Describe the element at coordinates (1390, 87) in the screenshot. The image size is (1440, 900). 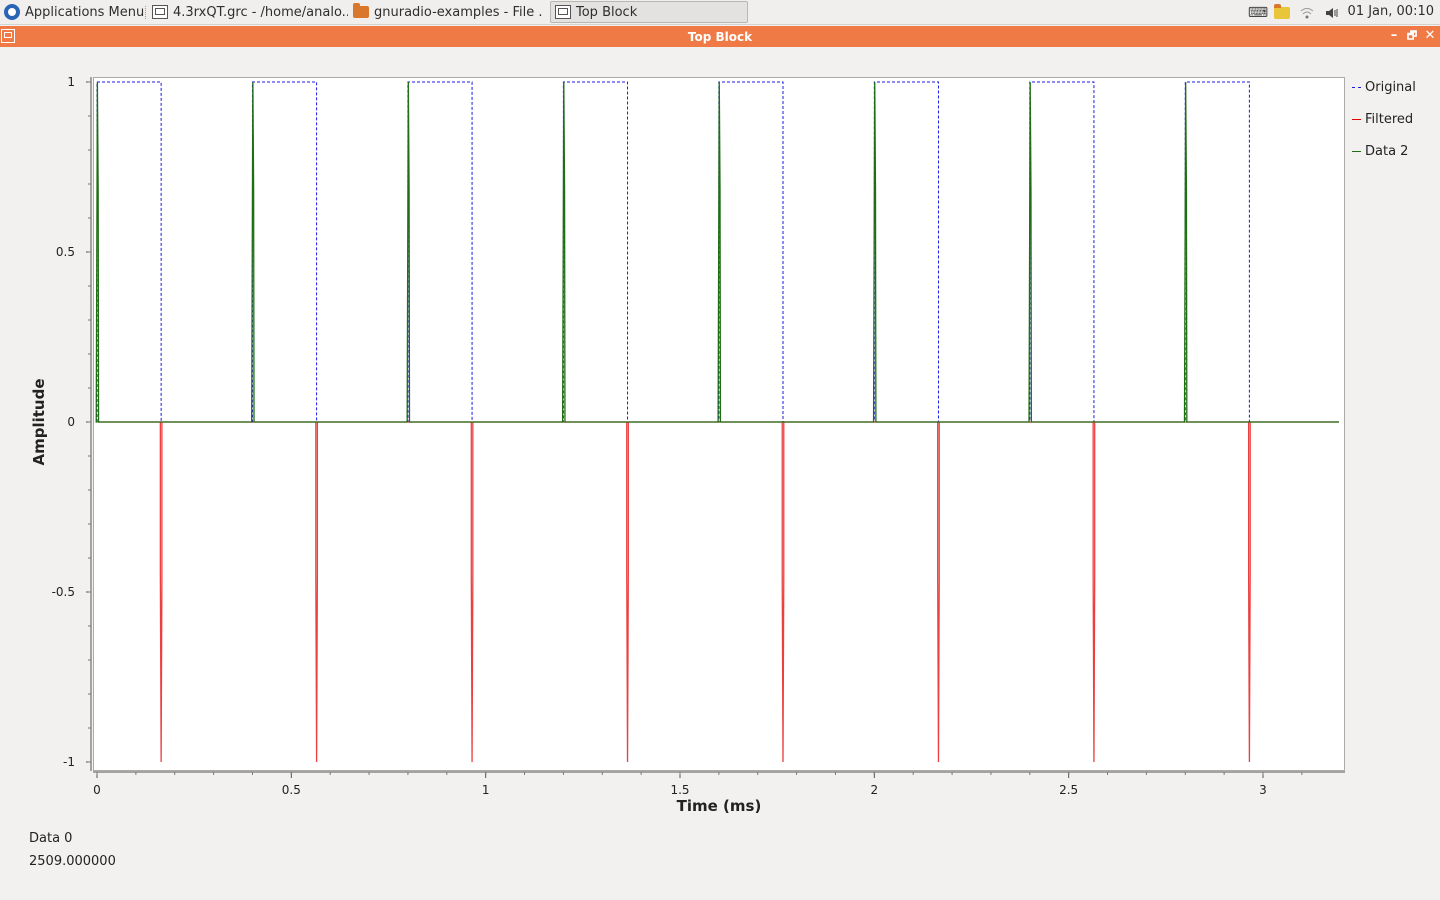
I see `legend-label: Original` at that location.